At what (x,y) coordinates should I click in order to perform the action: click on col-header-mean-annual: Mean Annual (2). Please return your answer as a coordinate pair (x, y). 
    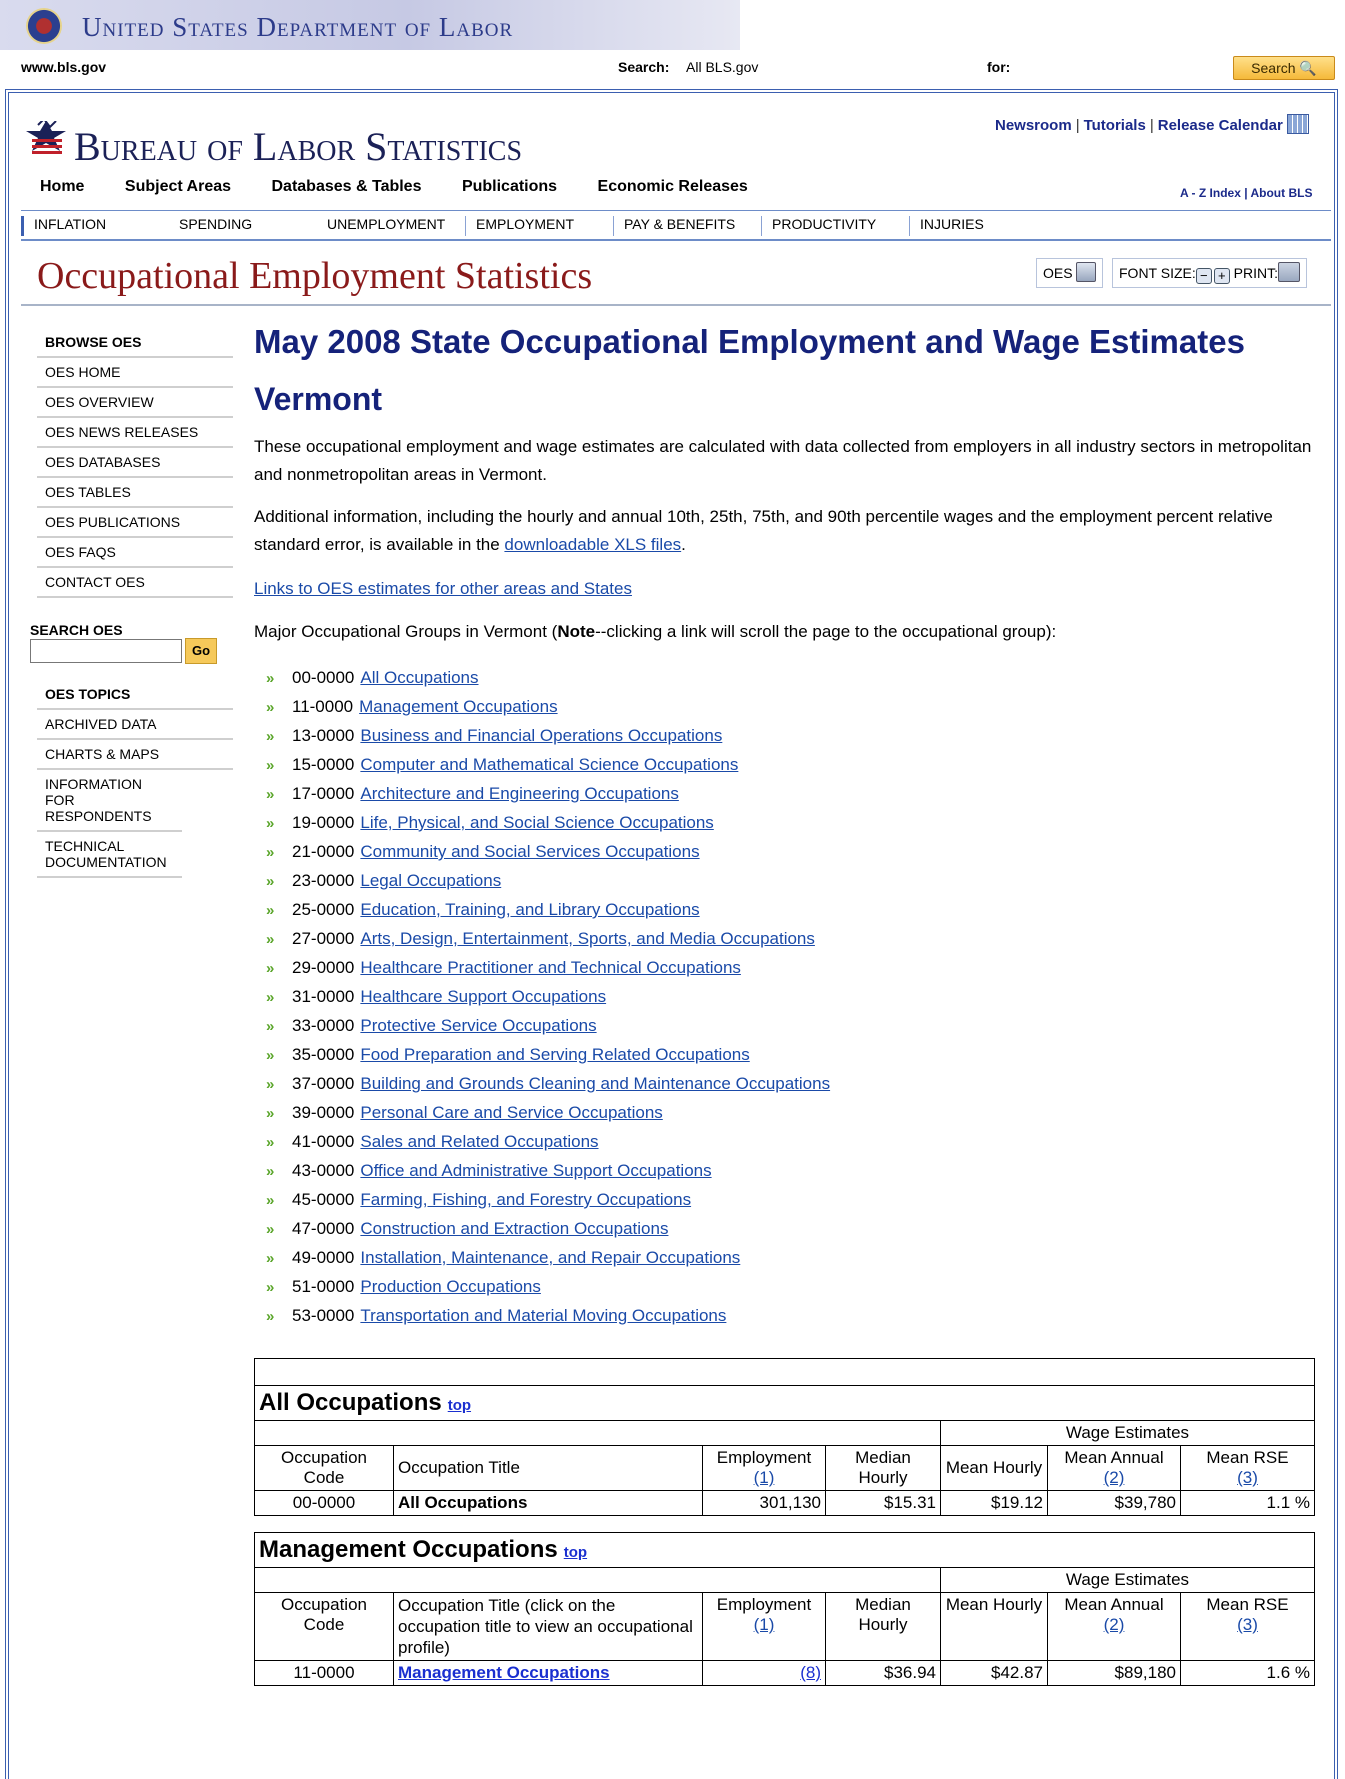
    Looking at the image, I should click on (1114, 1468).